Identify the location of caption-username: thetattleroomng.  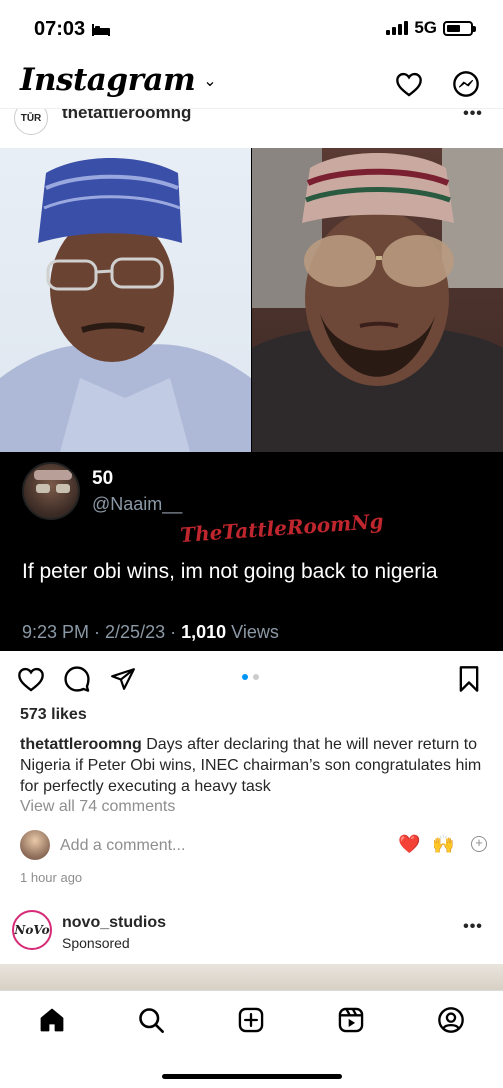
(81, 744).